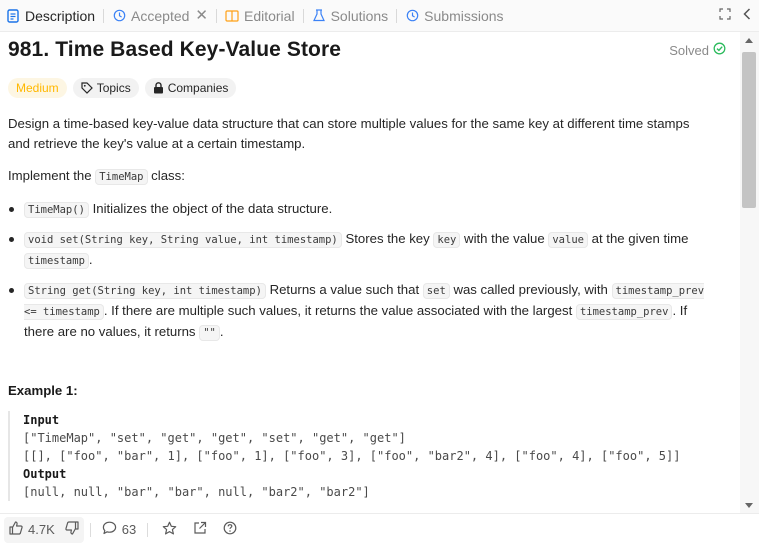  I want to click on problem-title: 981. Time Based Key-Value Store, so click(175, 49).